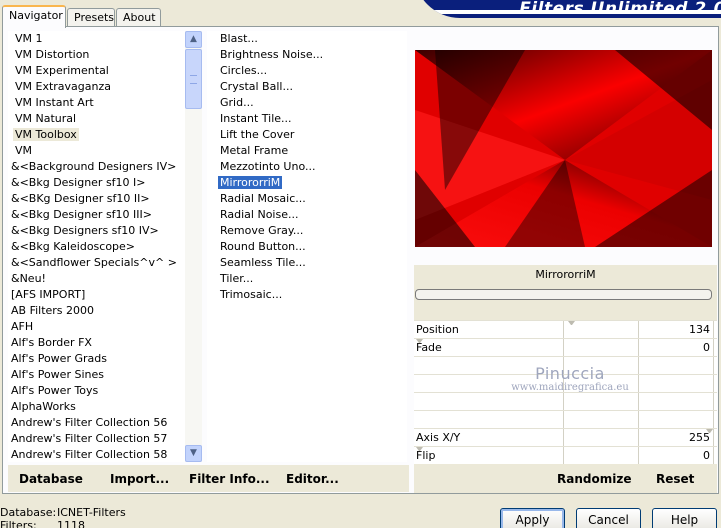 Image resolution: width=721 pixels, height=528 pixels. I want to click on watermark-url: www.maidiregrafica.eu, so click(570, 387).